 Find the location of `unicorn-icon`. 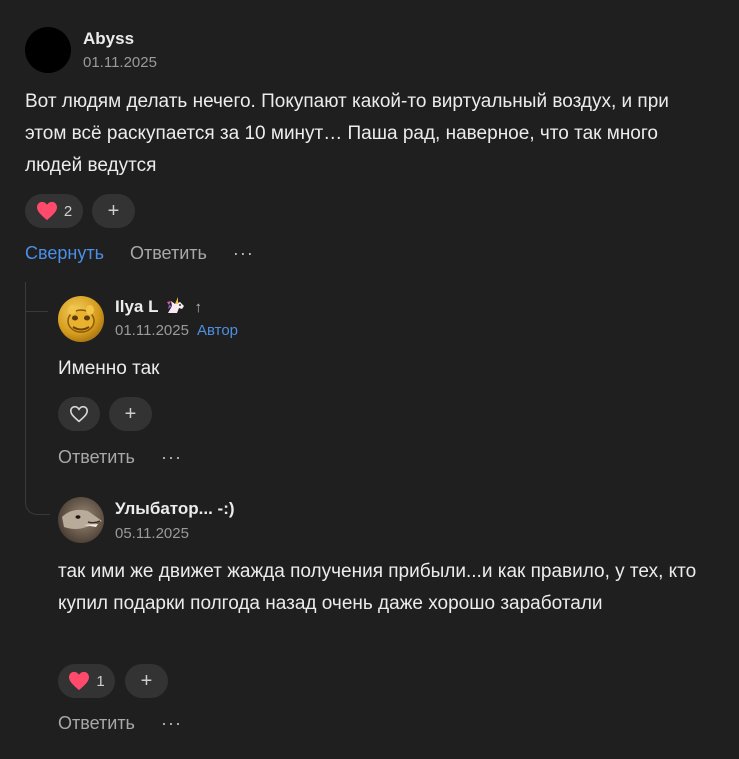

unicorn-icon is located at coordinates (176, 305).